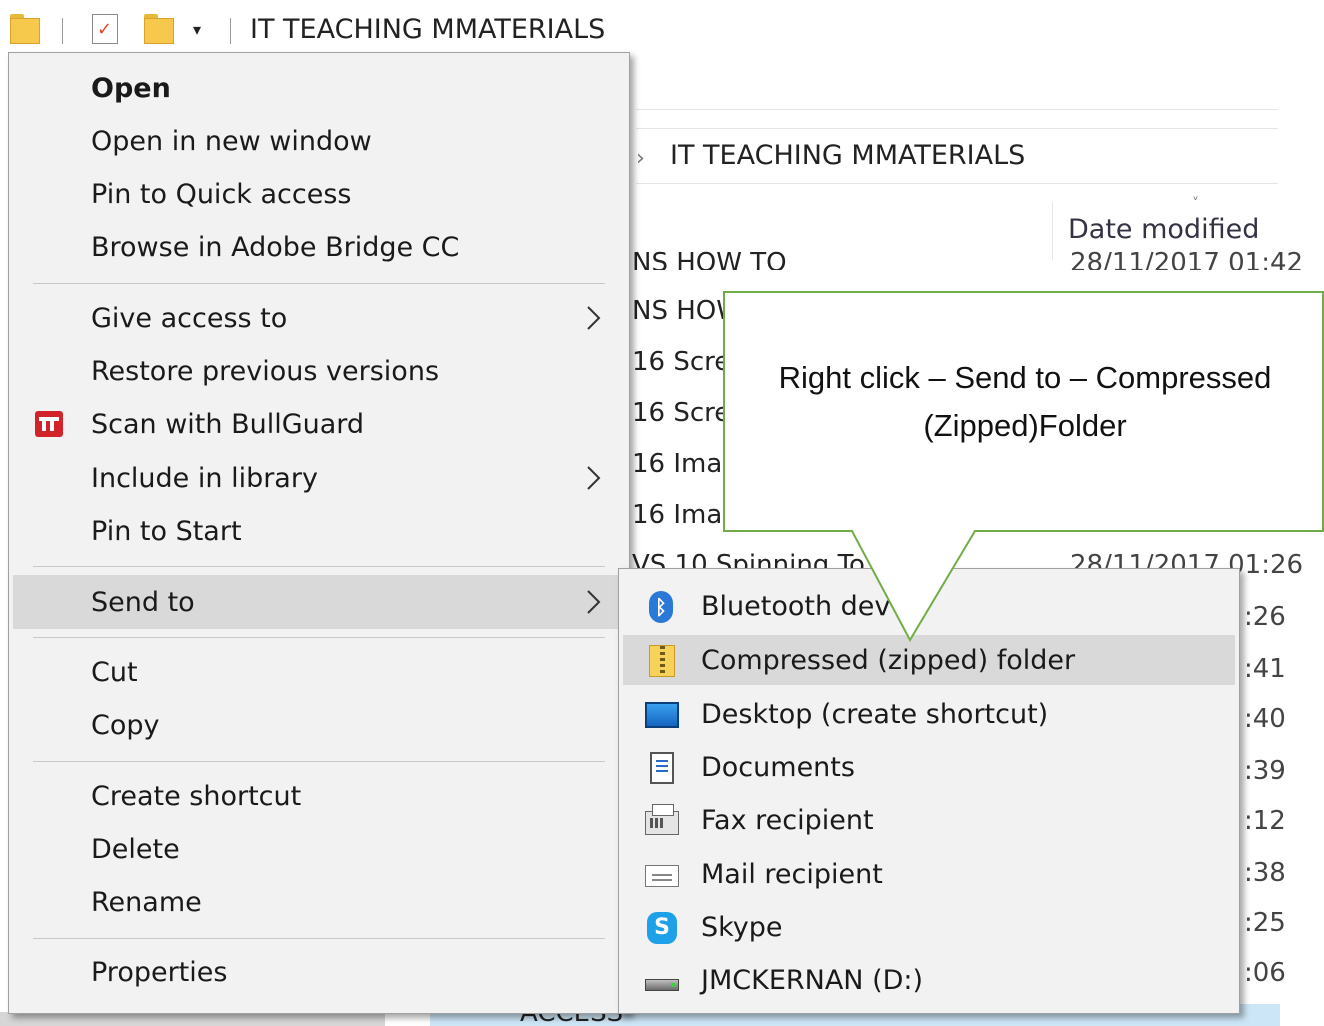 Image resolution: width=1324 pixels, height=1026 pixels. What do you see at coordinates (146, 902) in the screenshot?
I see `menu-item-label: Rename` at bounding box center [146, 902].